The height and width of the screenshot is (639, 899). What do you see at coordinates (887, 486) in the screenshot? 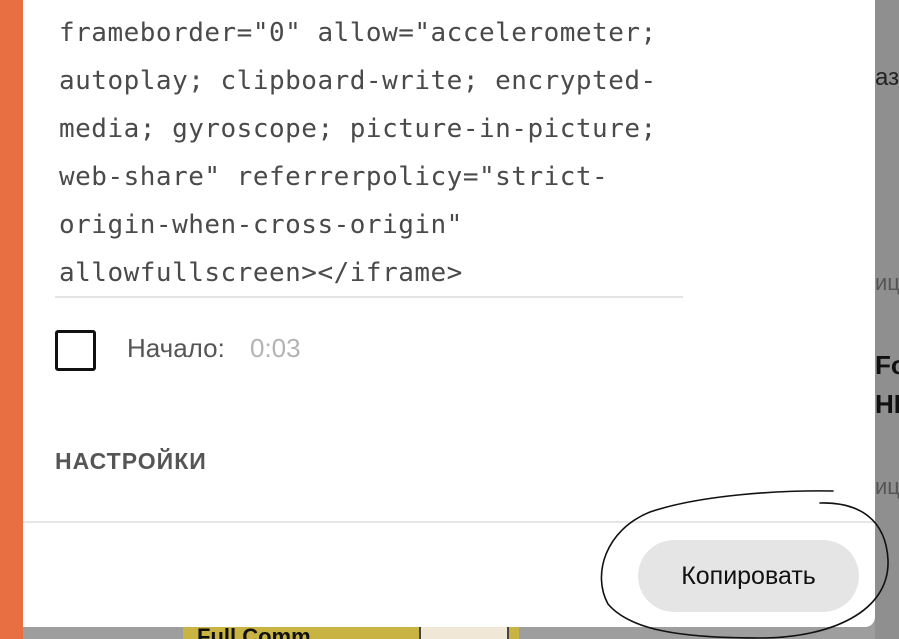
I see `background-text-fragment: ице` at bounding box center [887, 486].